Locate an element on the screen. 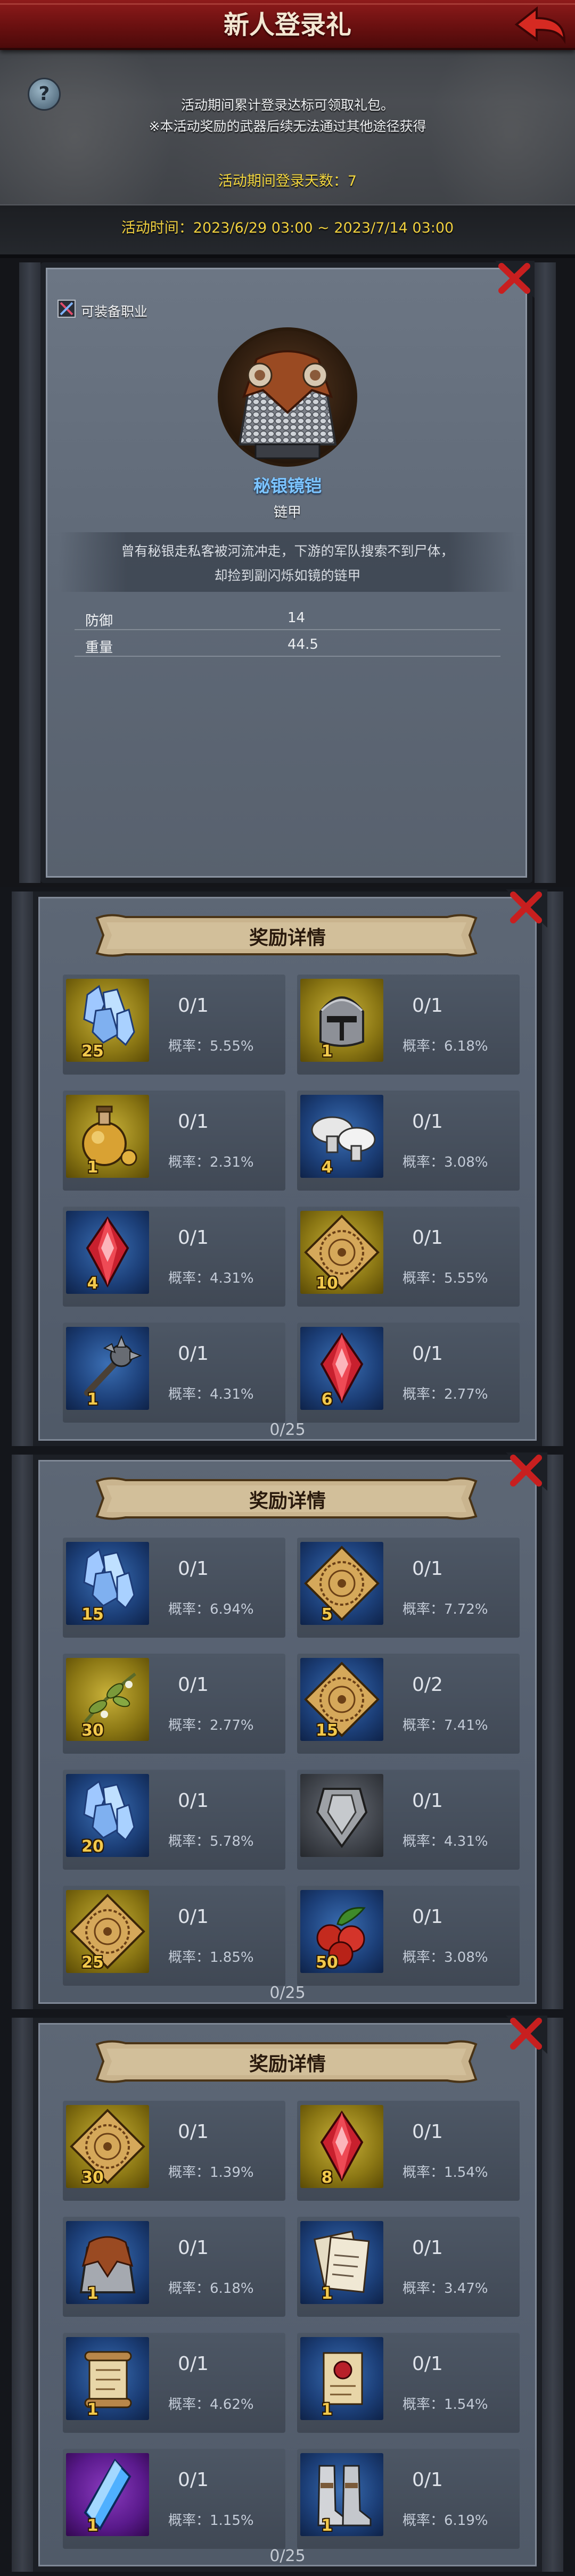 This screenshot has width=575, height=2576. reward-item-progress: 0/2 is located at coordinates (428, 1685).